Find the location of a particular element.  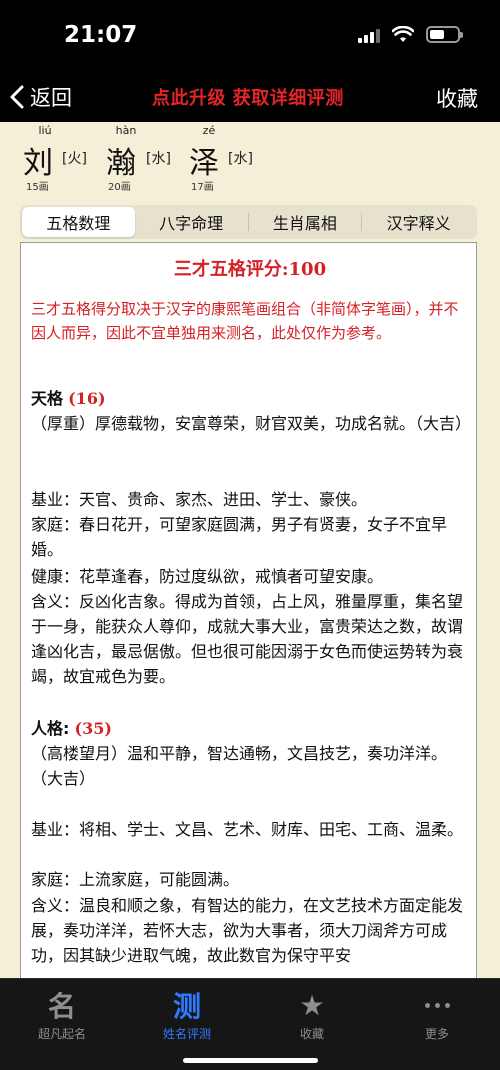

tabbar-label: 收藏 is located at coordinates (311, 1034).